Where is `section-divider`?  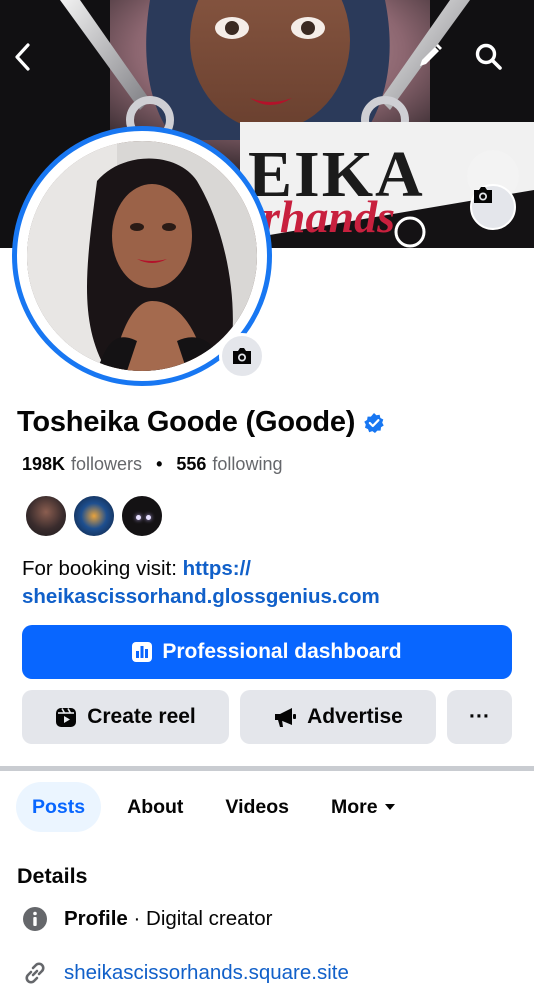
section-divider is located at coordinates (267, 768).